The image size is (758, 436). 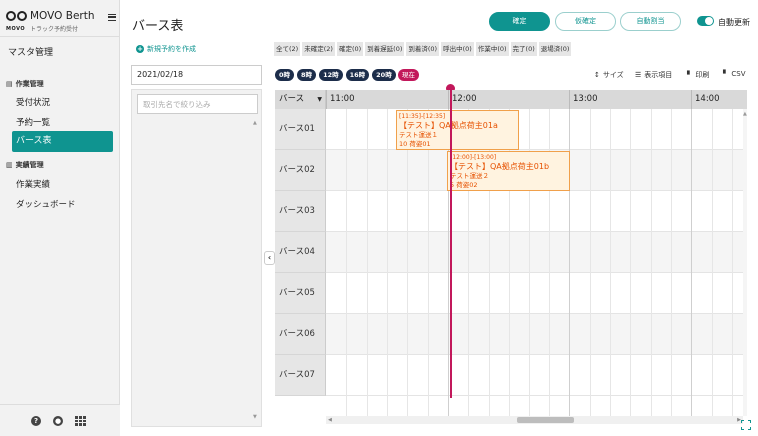 I want to click on app-subtitle: トラック予約受付, so click(x=54, y=29).